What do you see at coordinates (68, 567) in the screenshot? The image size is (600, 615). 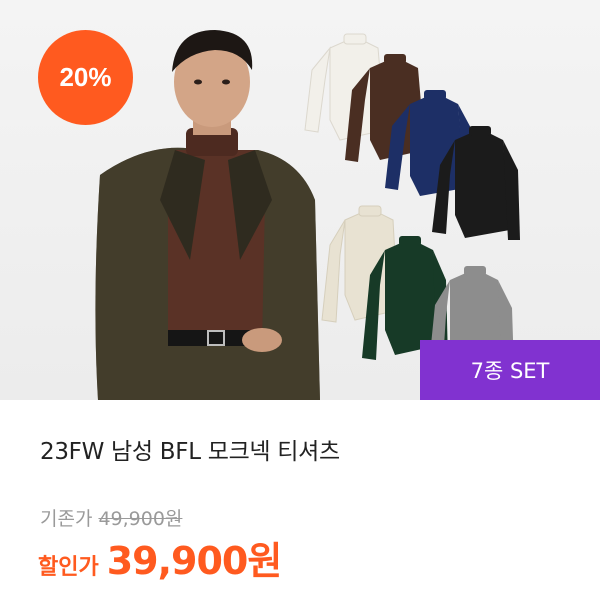 I see `sale-price-label: 할인가` at bounding box center [68, 567].